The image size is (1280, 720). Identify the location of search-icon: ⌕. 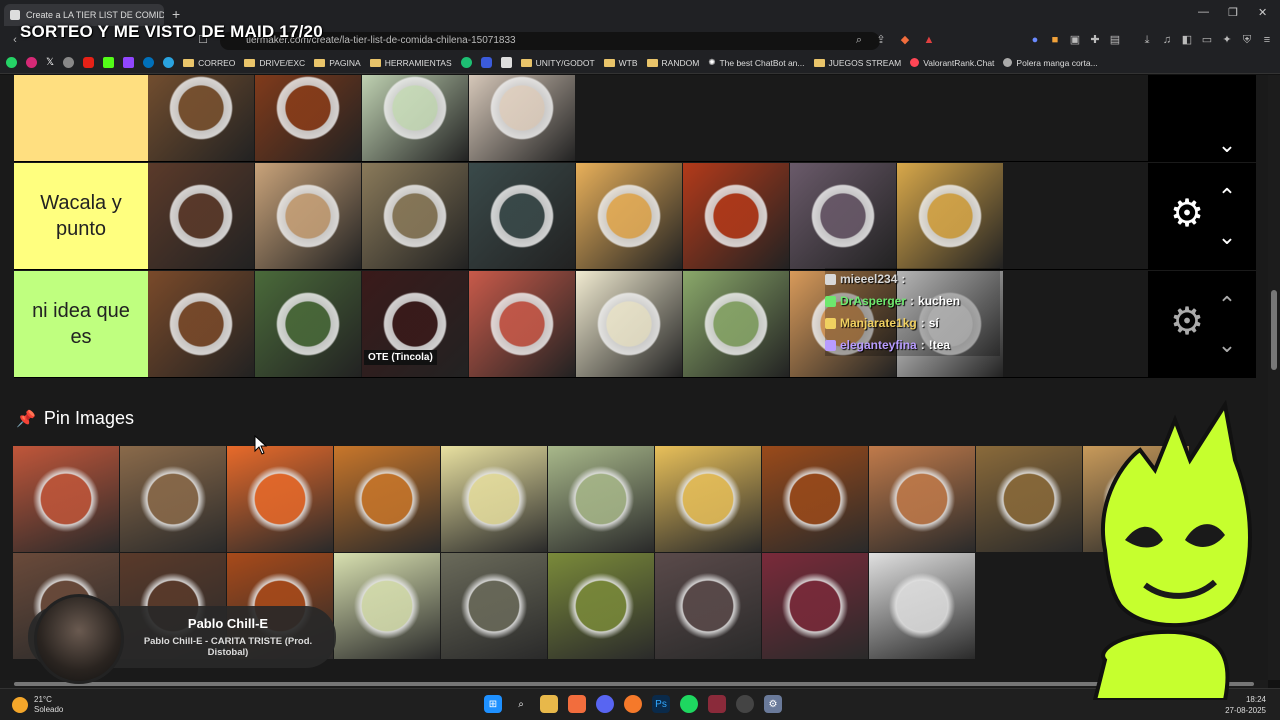
(521, 704).